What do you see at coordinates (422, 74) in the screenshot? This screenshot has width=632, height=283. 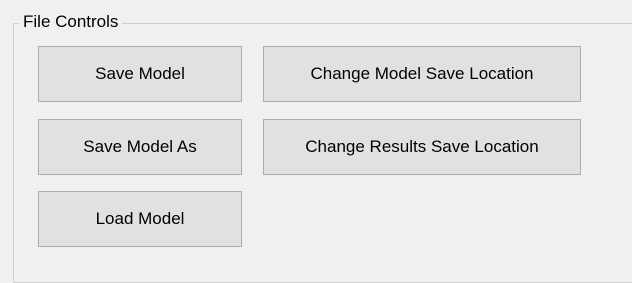 I see `change-model-save-location-button: Change Model Save Location` at bounding box center [422, 74].